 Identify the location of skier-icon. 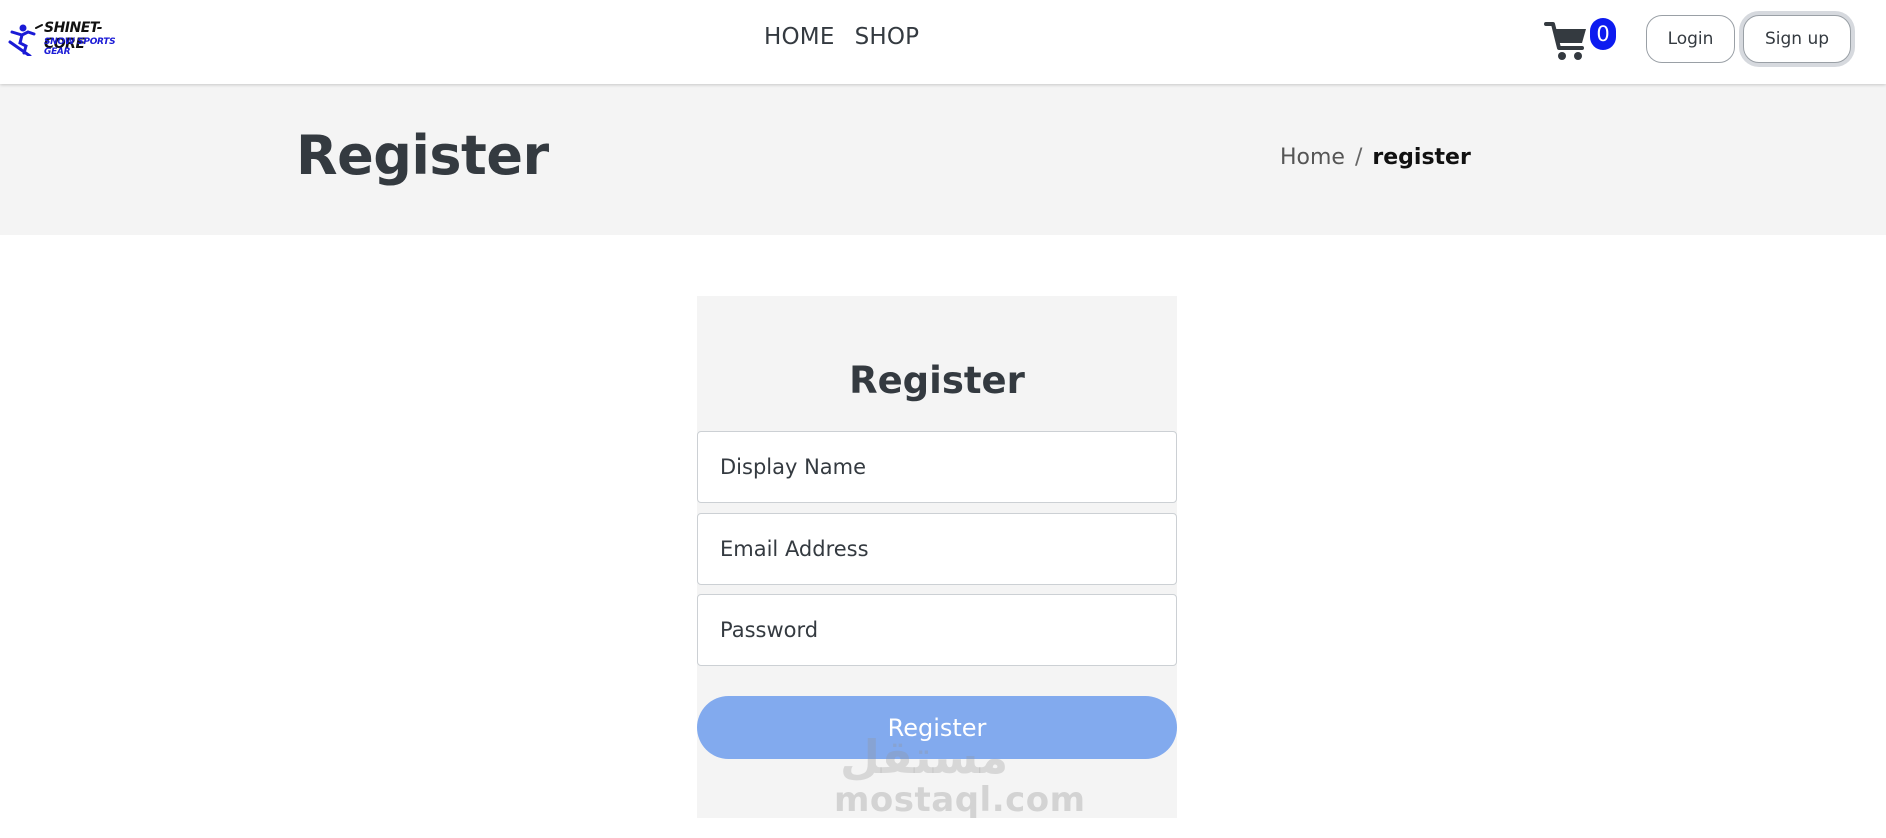
(25, 40).